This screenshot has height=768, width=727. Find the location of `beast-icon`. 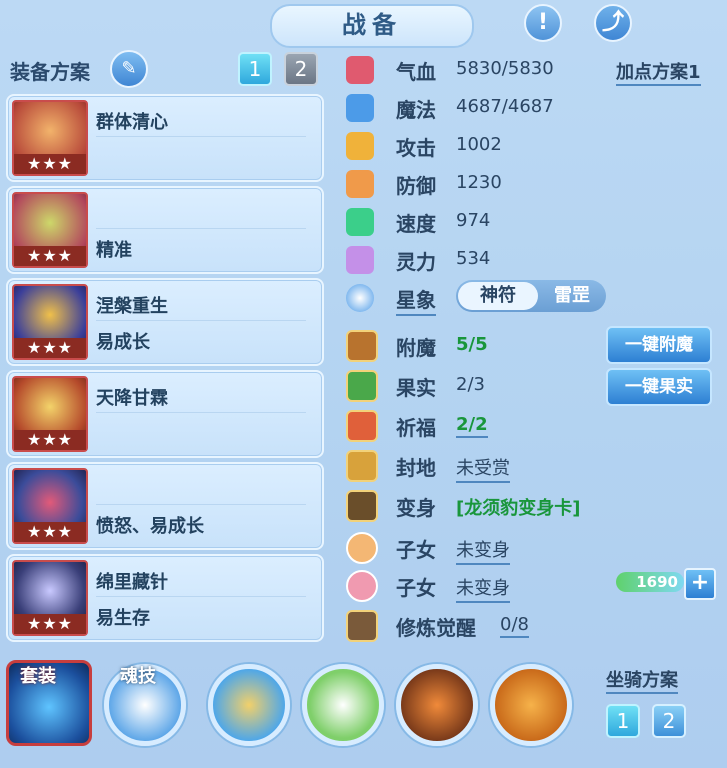

beast-icon is located at coordinates (437, 705).